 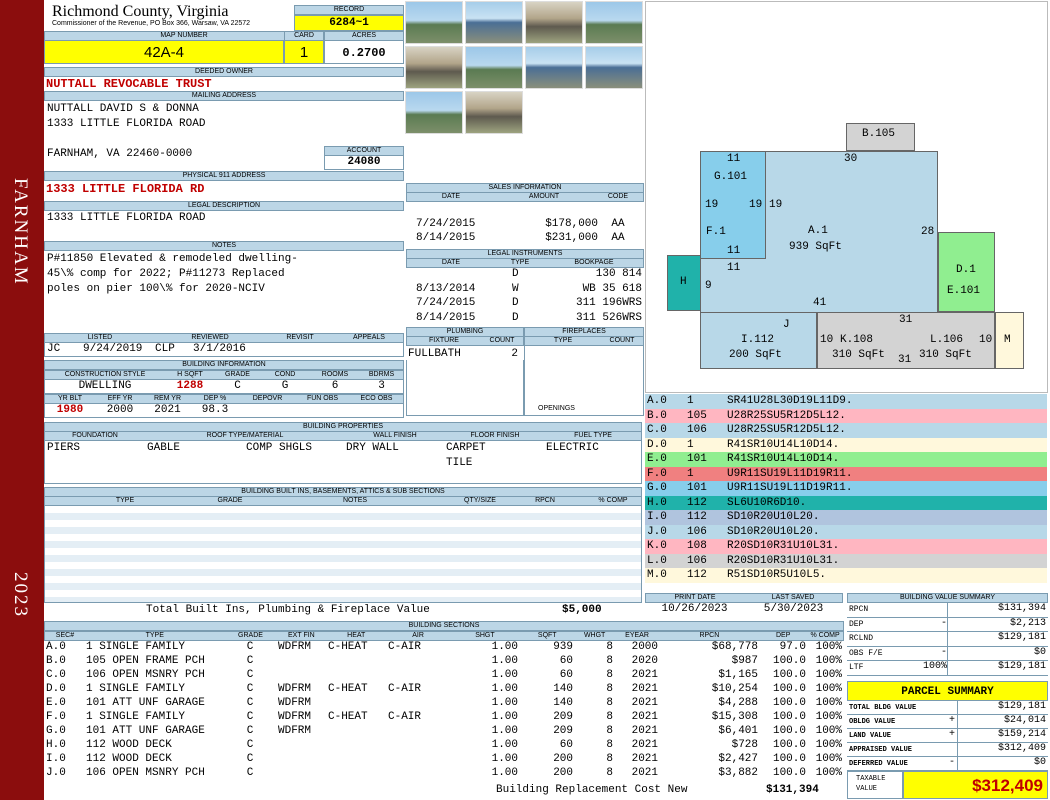 What do you see at coordinates (996, 624) in the screenshot?
I see `value-summary-value: $2,213` at bounding box center [996, 624].